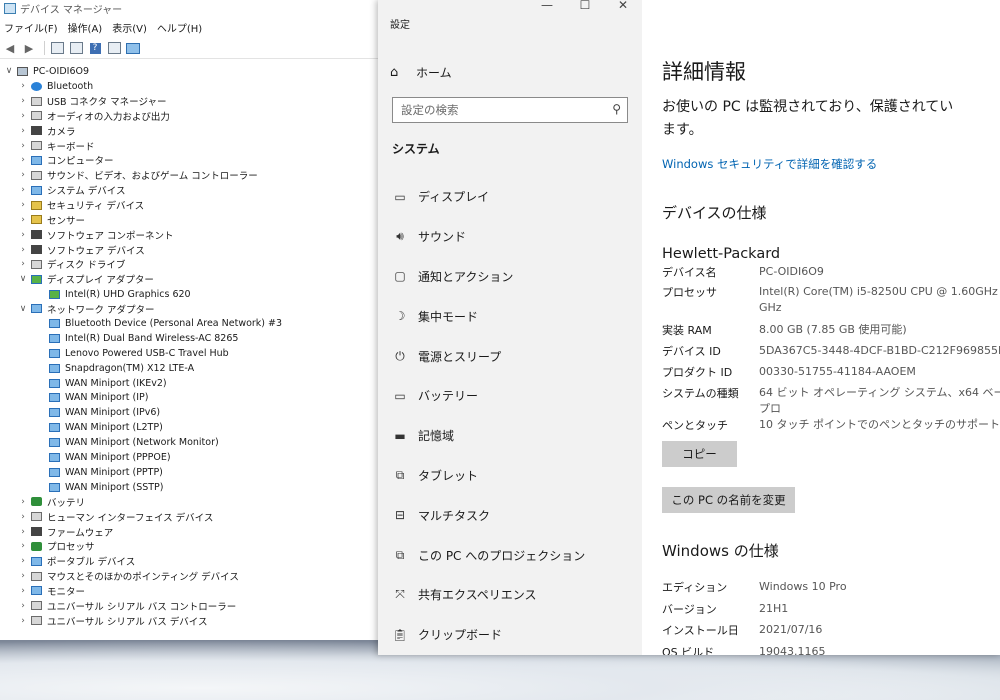 The image size is (1000, 700). I want to click on spec-value: 64 ビット オペレーティング システム、x64 ベース プロ, so click(879, 401).